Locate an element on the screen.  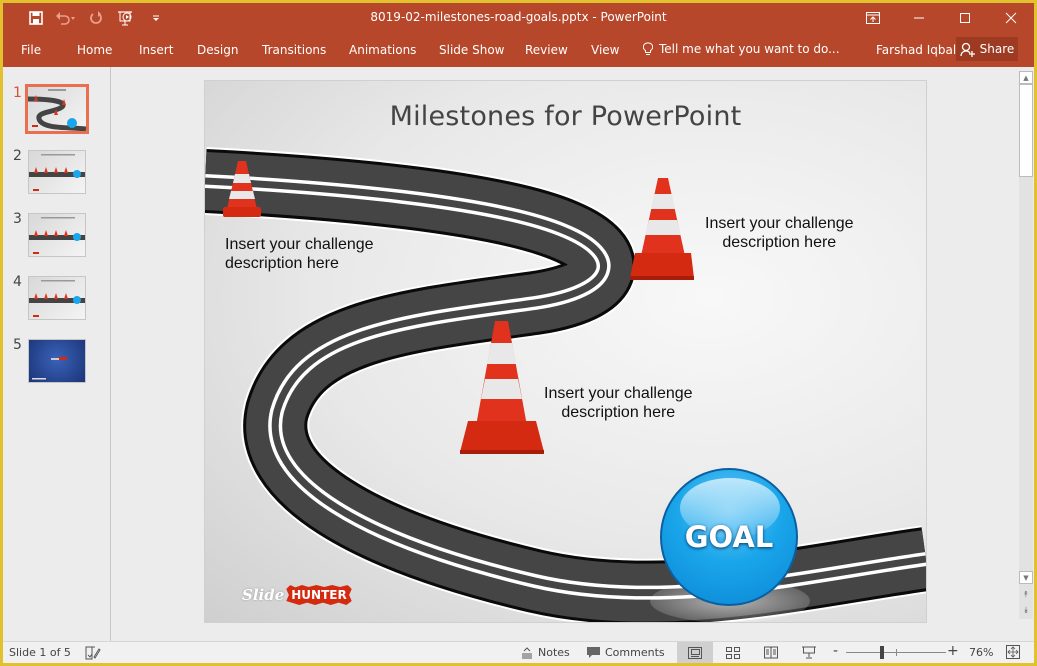
thumbnail-number: 2 is located at coordinates (17, 156).